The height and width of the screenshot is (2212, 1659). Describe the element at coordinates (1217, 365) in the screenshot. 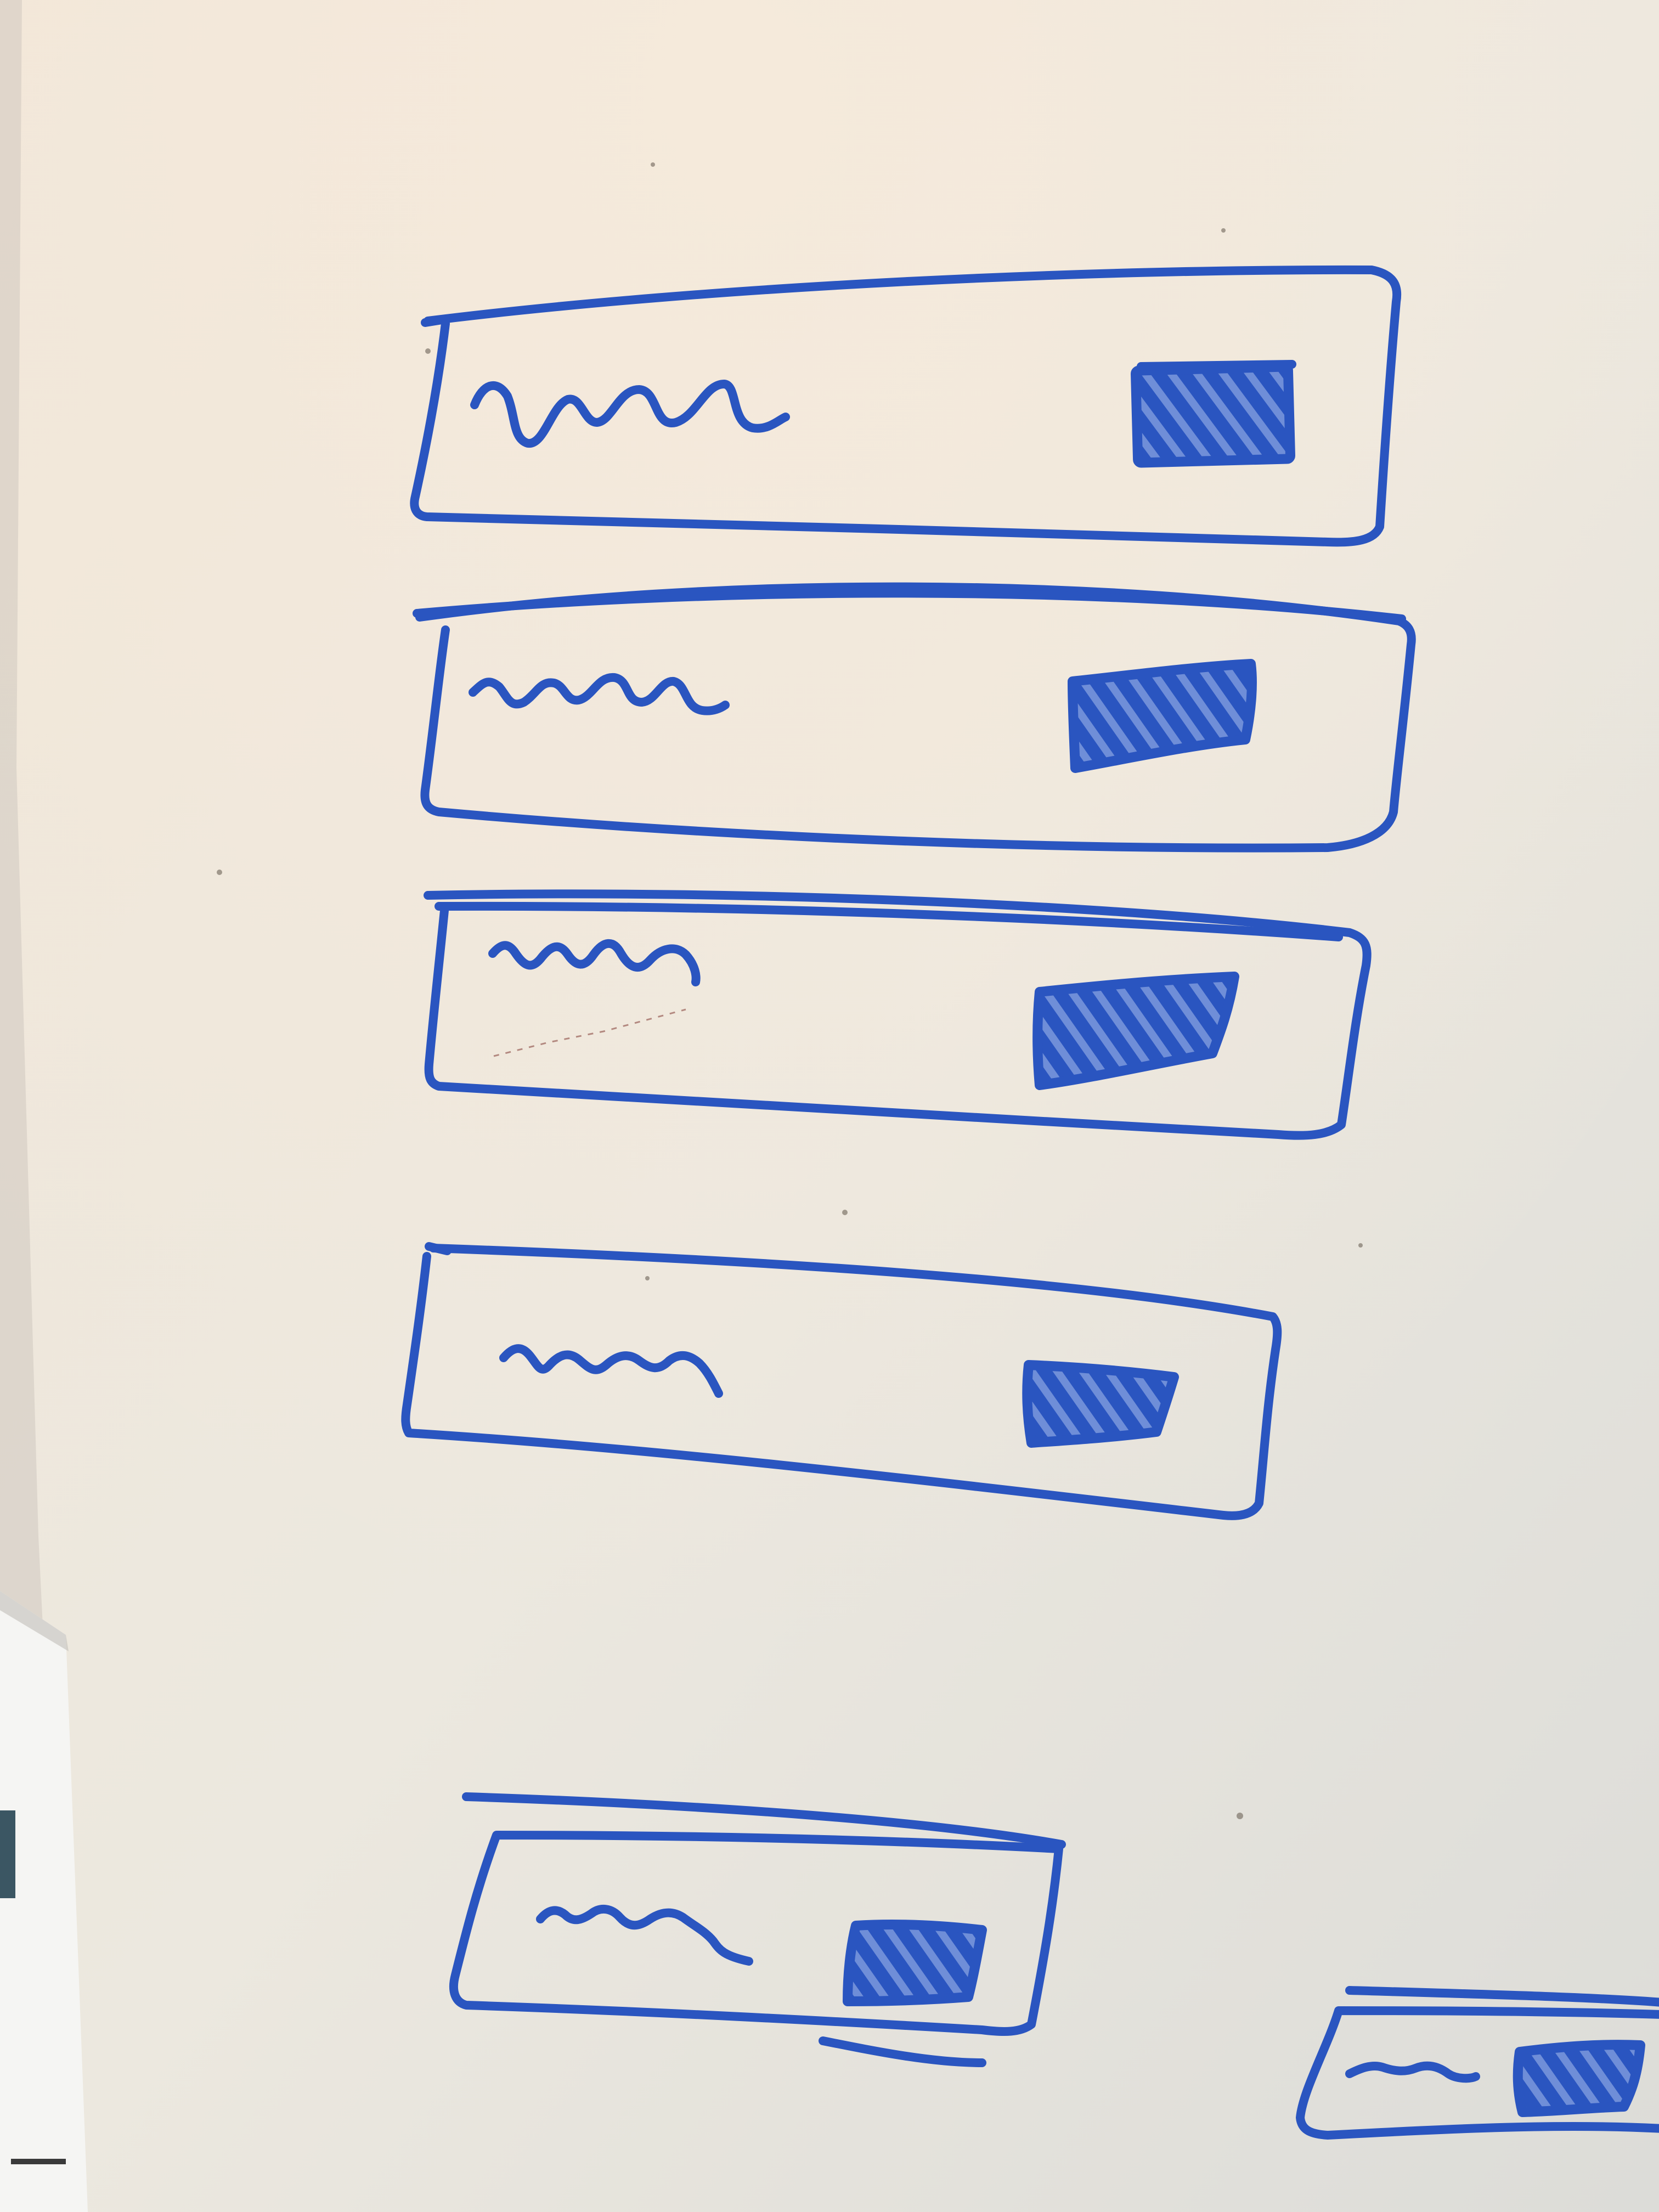

I see `thumbnail-tail` at that location.